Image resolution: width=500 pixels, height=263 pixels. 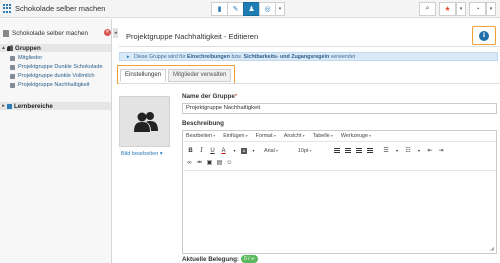 What do you see at coordinates (192, 36) in the screenshot?
I see `page-title: Projektgruppe Nachhaltigkeit - Editieren` at bounding box center [192, 36].